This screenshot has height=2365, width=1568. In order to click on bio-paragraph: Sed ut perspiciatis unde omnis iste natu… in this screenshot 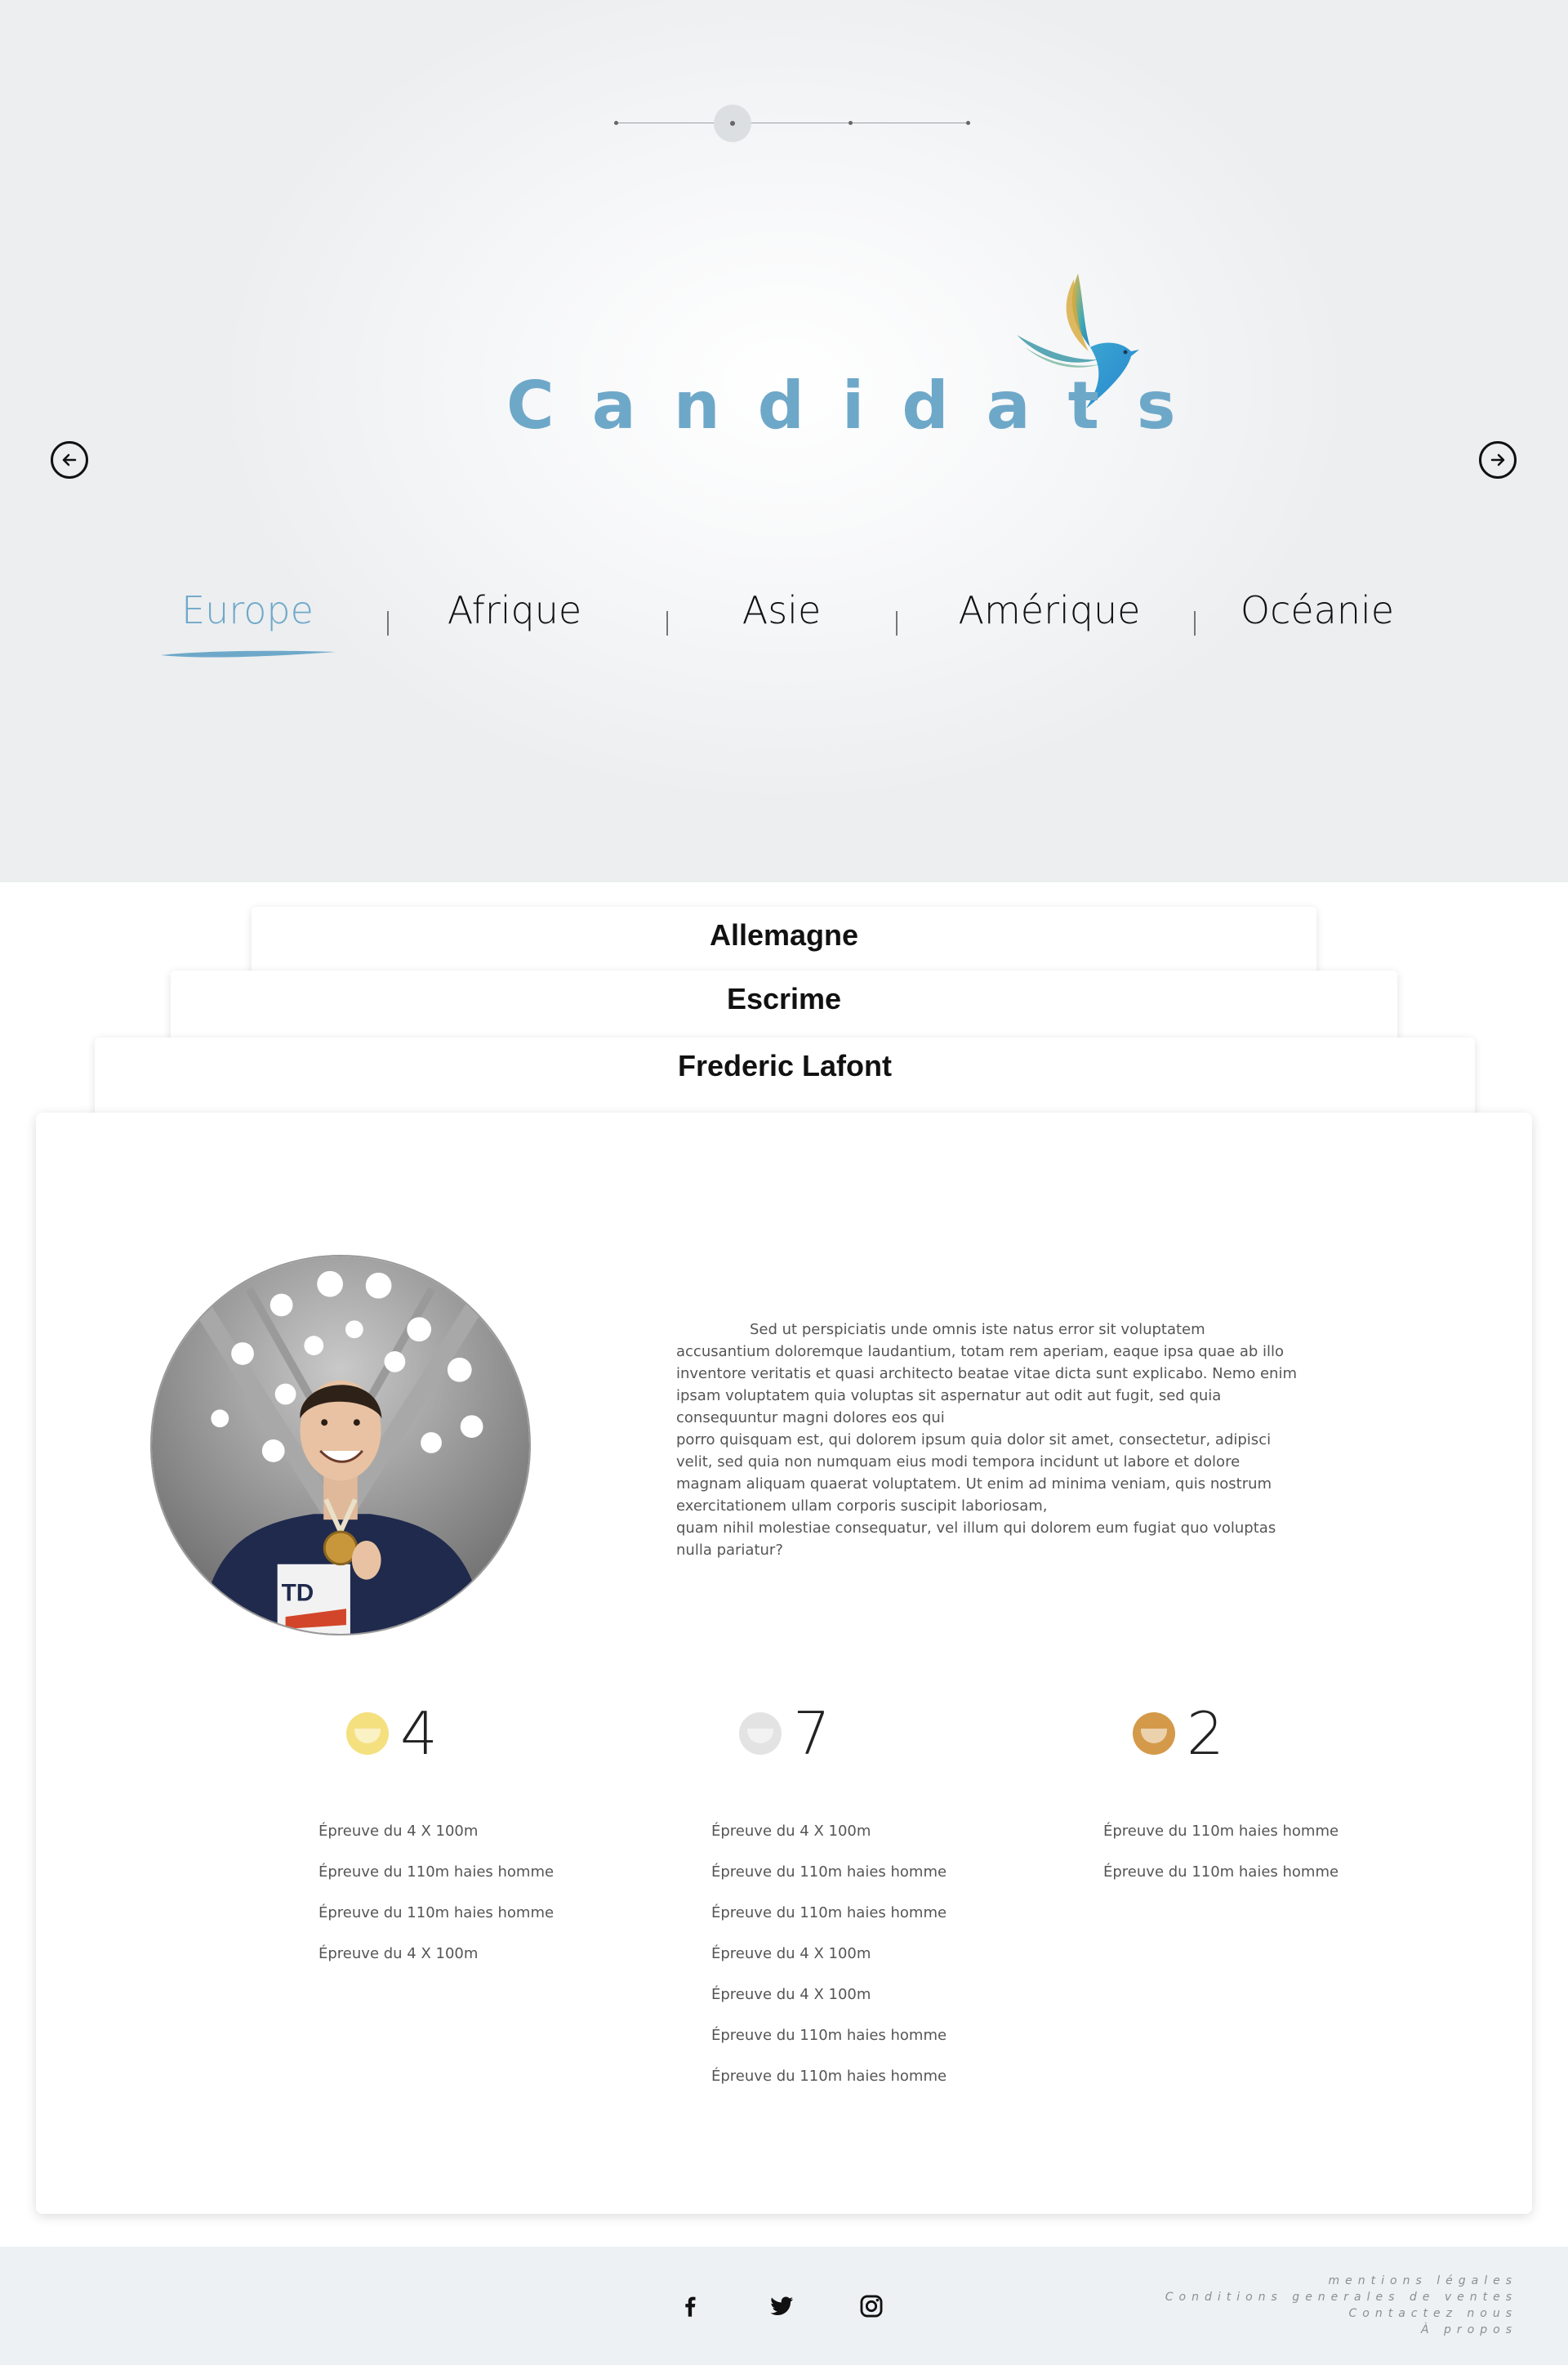, I will do `click(986, 1374)`.